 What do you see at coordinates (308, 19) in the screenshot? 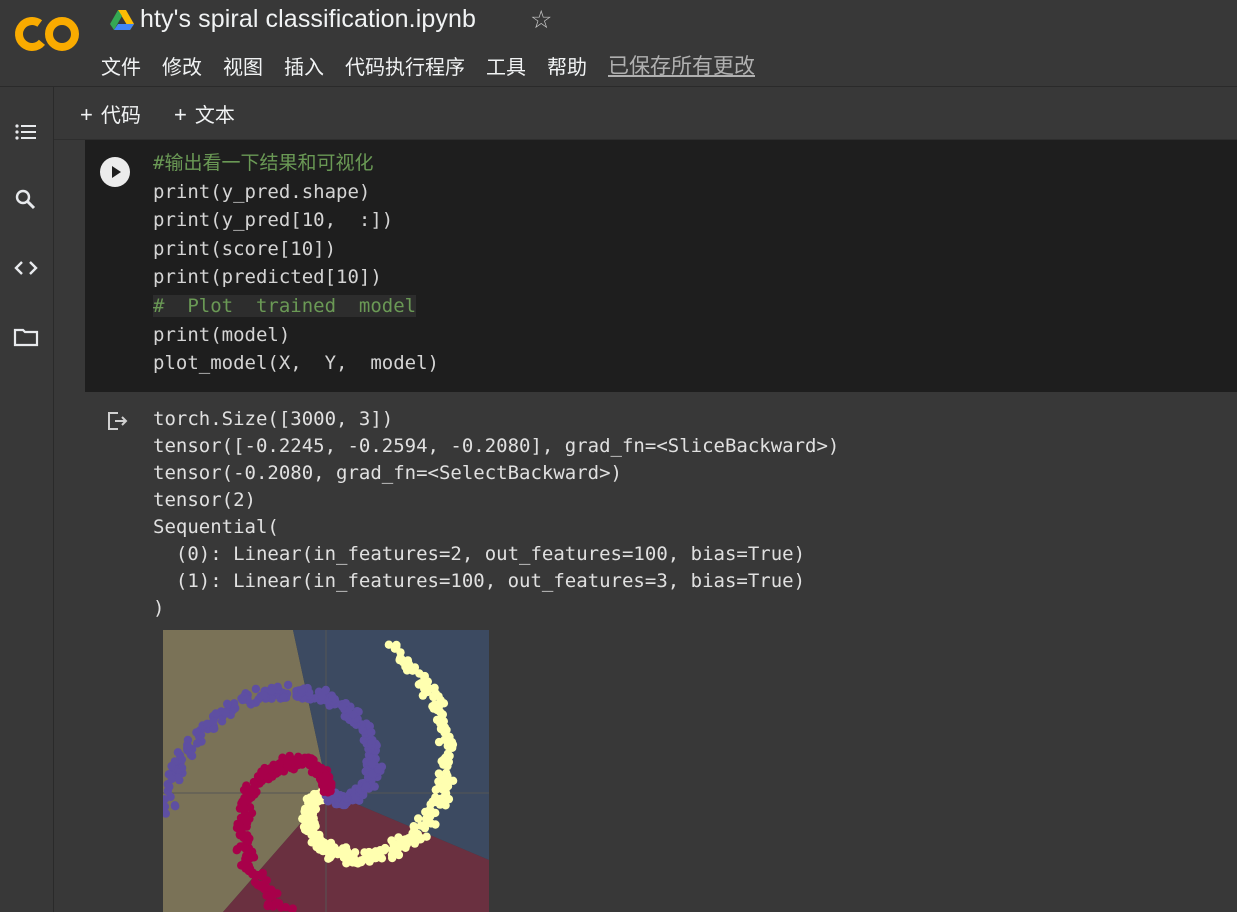
I see `notebook-title: hty's spiral classification.ipynb` at bounding box center [308, 19].